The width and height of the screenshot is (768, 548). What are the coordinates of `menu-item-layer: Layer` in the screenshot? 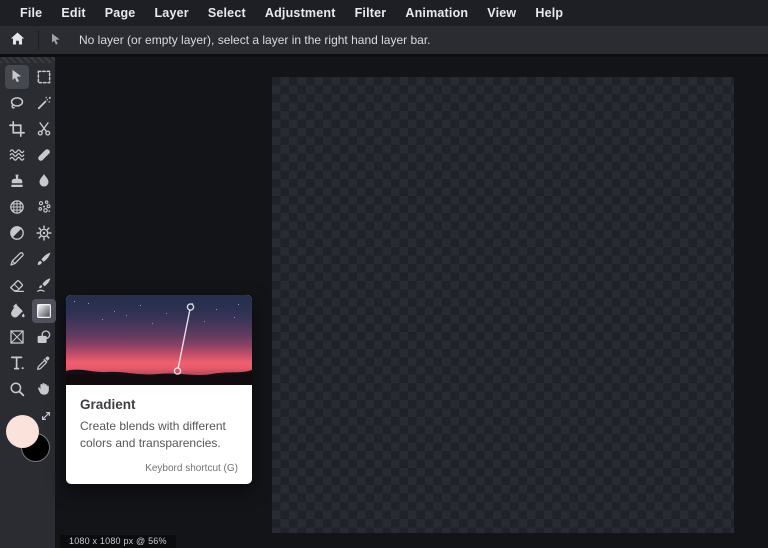 It's located at (171, 13).